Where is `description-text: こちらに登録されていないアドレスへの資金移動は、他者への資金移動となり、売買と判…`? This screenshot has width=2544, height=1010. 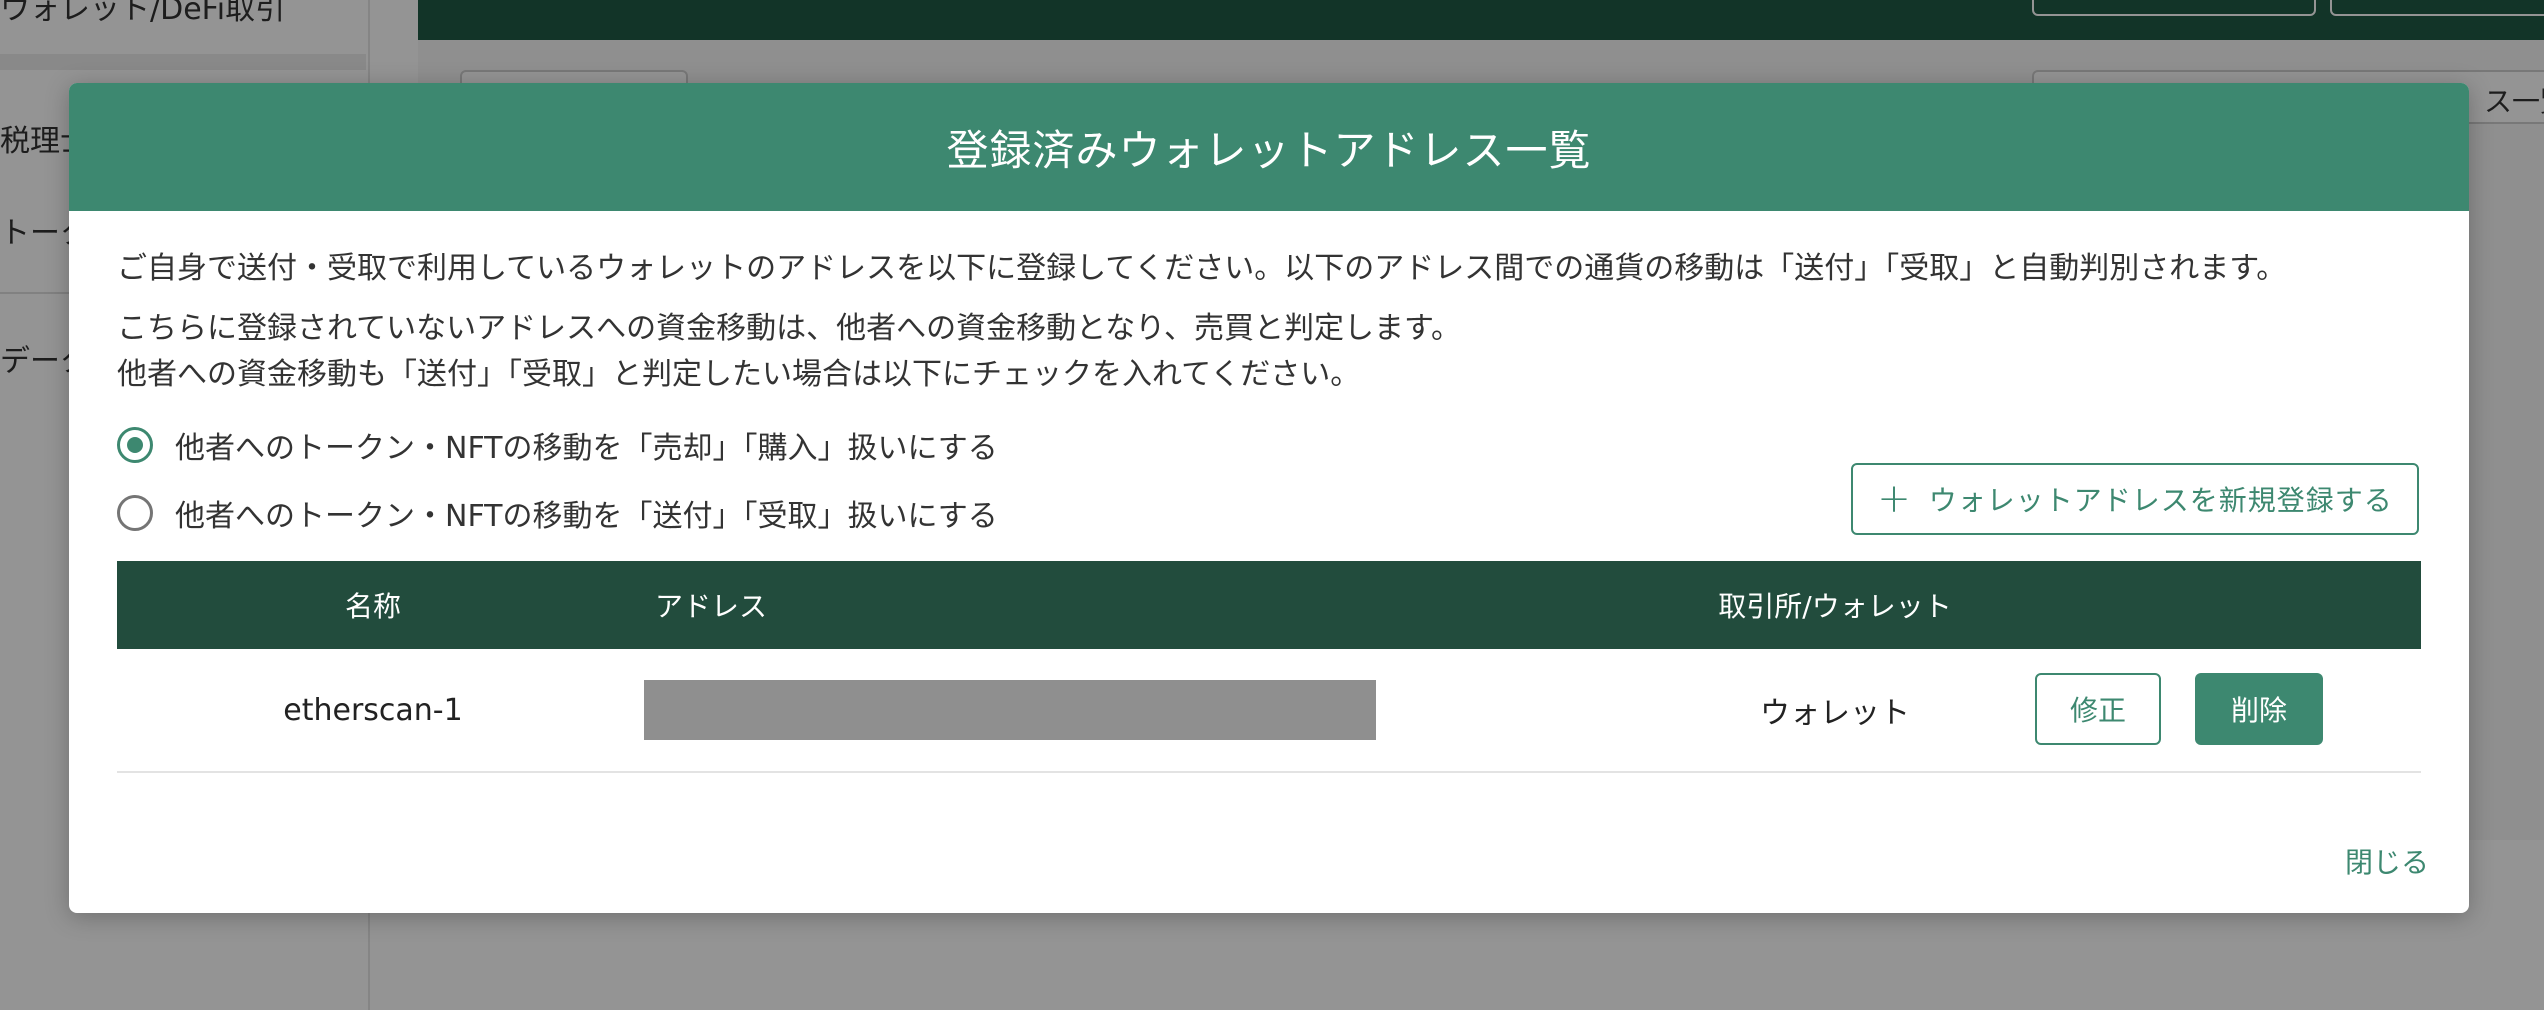 description-text: こちらに登録されていないアドレスへの資金移動は、他者への資金移動となり、売買と判… is located at coordinates (789, 328).